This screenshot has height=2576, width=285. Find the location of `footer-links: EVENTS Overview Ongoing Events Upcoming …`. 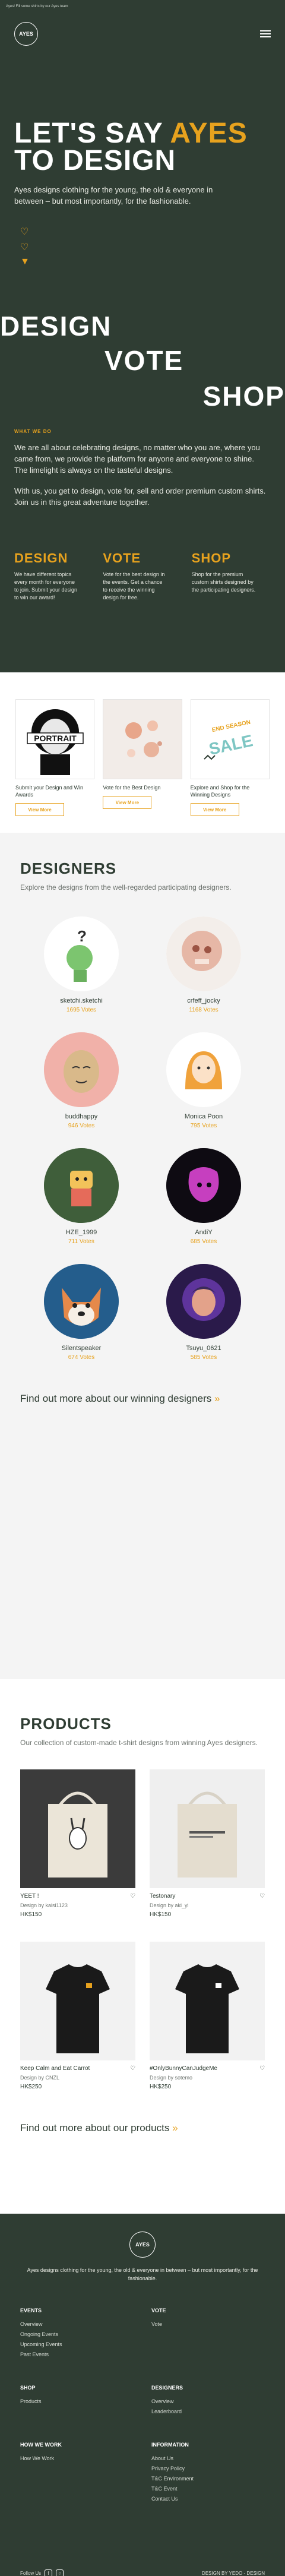

footer-links: EVENTS Overview Ongoing Events Upcoming … is located at coordinates (142, 2406).